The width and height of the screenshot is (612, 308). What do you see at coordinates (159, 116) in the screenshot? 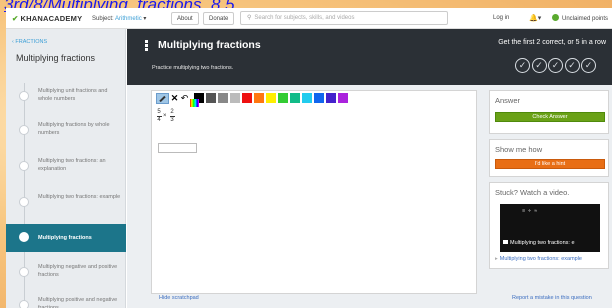
I see `fraction-a: 5 4` at bounding box center [159, 116].